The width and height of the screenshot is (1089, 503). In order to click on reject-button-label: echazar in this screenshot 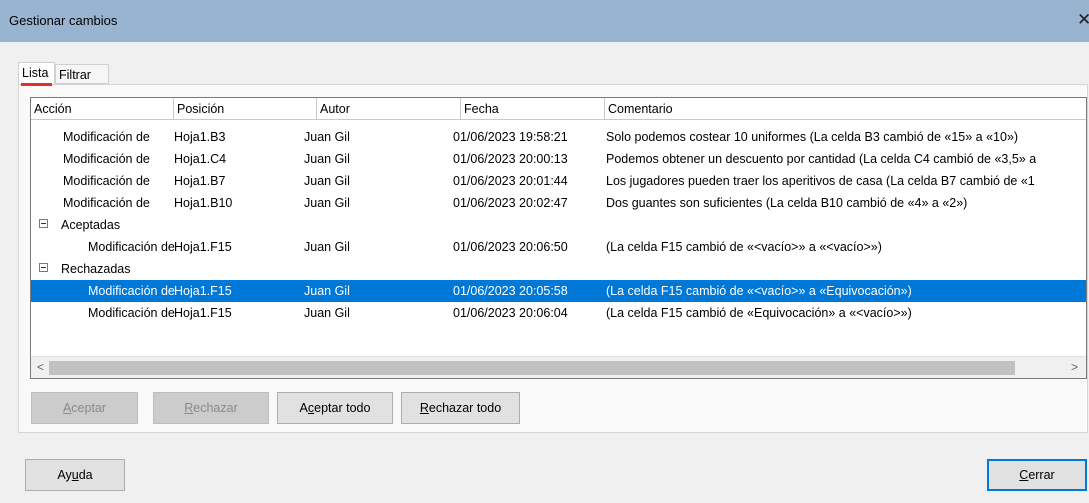, I will do `click(215, 408)`.